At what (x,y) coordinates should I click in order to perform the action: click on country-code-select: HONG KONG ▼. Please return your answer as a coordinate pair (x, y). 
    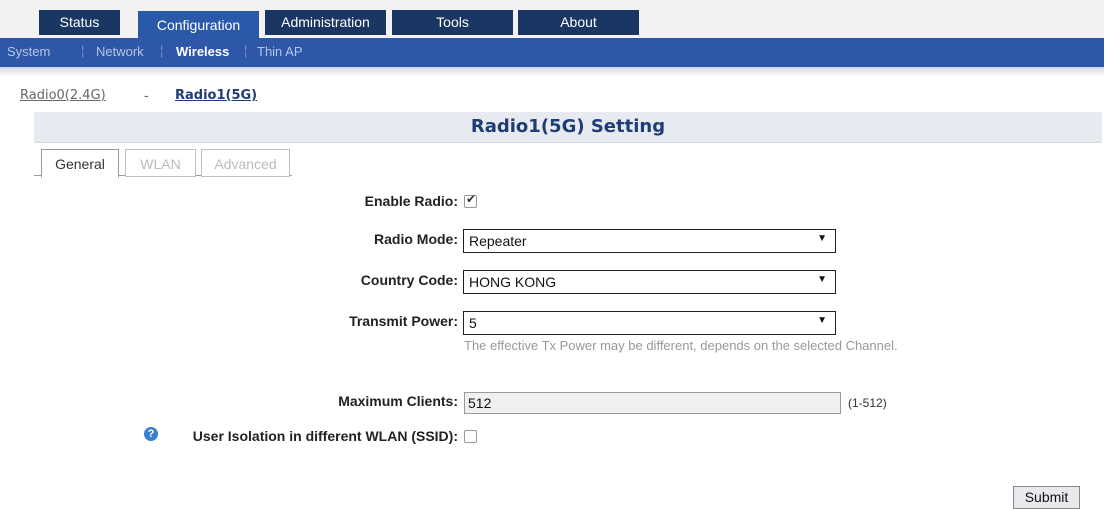
    Looking at the image, I should click on (649, 282).